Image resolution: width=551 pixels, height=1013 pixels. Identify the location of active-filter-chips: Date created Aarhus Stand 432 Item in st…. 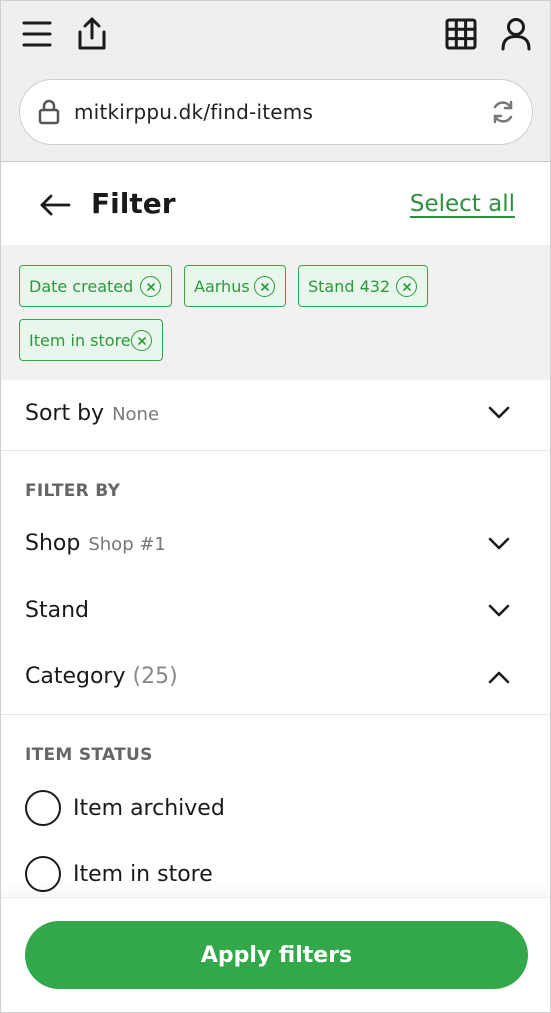
(275, 312).